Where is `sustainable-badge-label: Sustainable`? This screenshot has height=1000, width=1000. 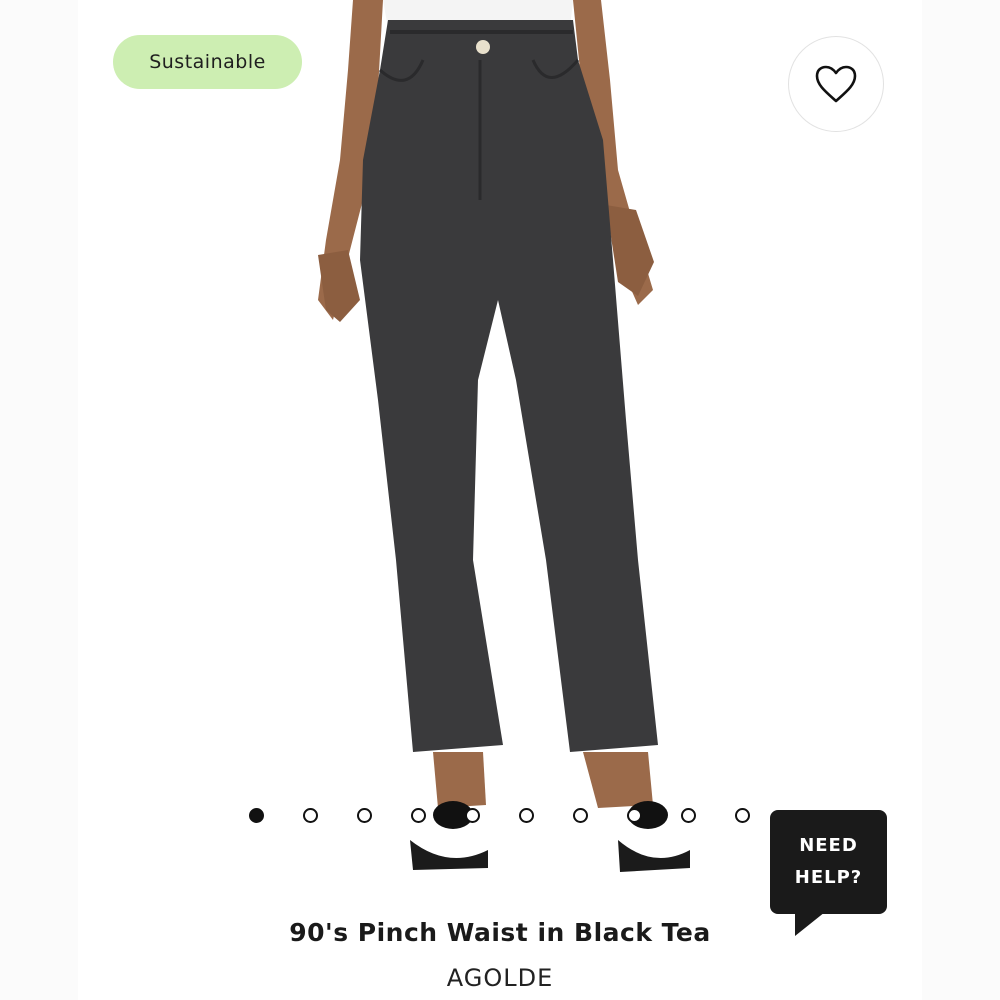
sustainable-badge-label: Sustainable is located at coordinates (207, 62).